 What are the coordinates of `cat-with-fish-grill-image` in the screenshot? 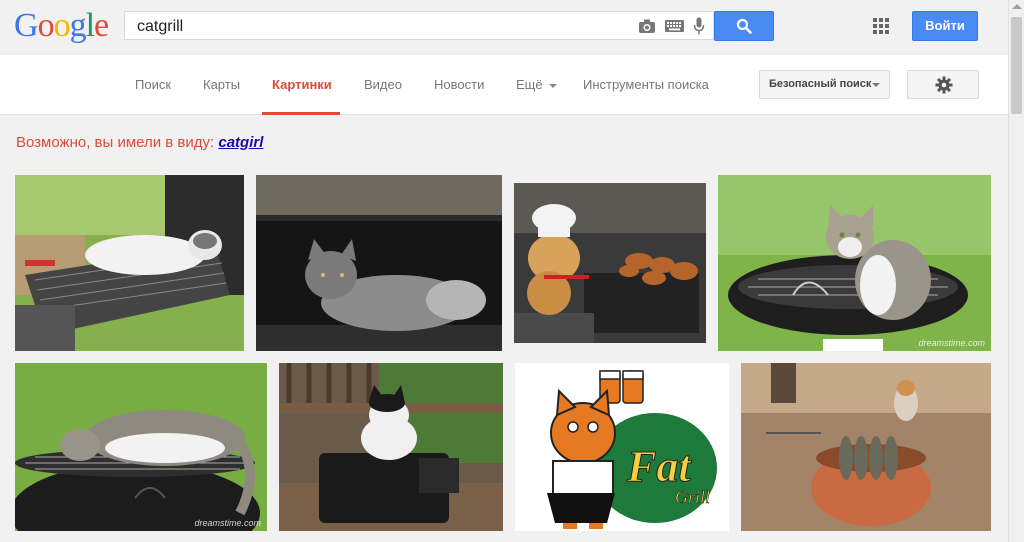 It's located at (866, 447).